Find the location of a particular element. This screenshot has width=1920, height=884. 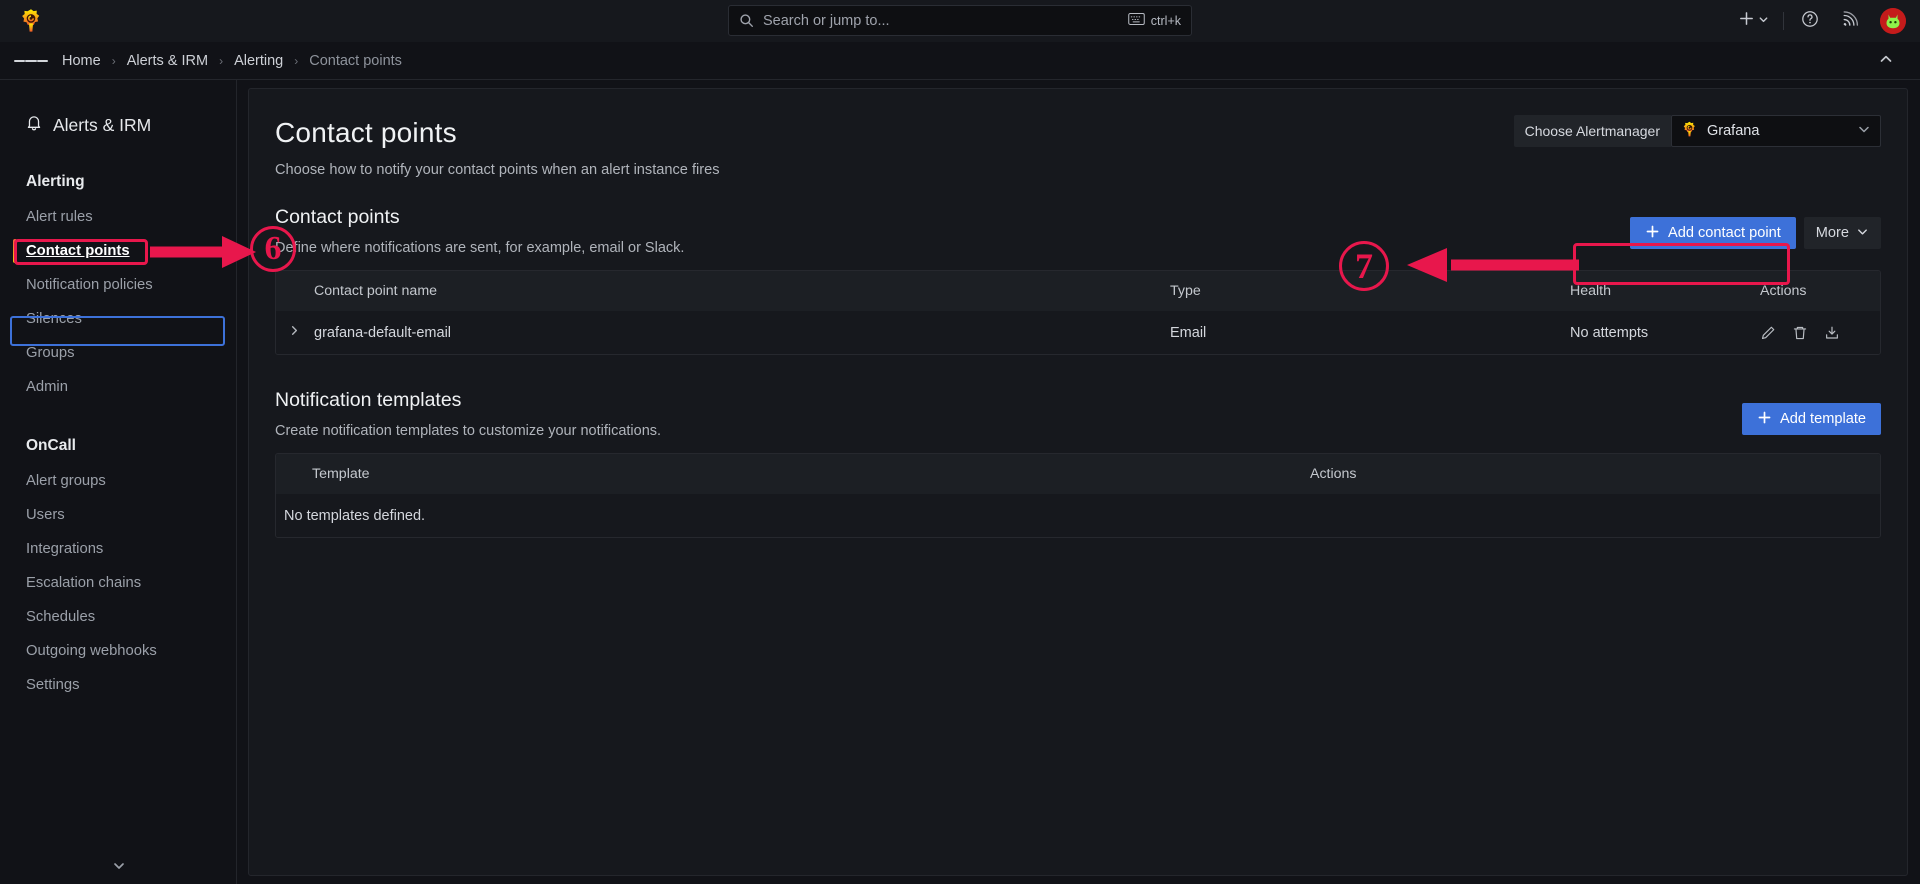

sidebar-item-label: Settings is located at coordinates (53, 685).